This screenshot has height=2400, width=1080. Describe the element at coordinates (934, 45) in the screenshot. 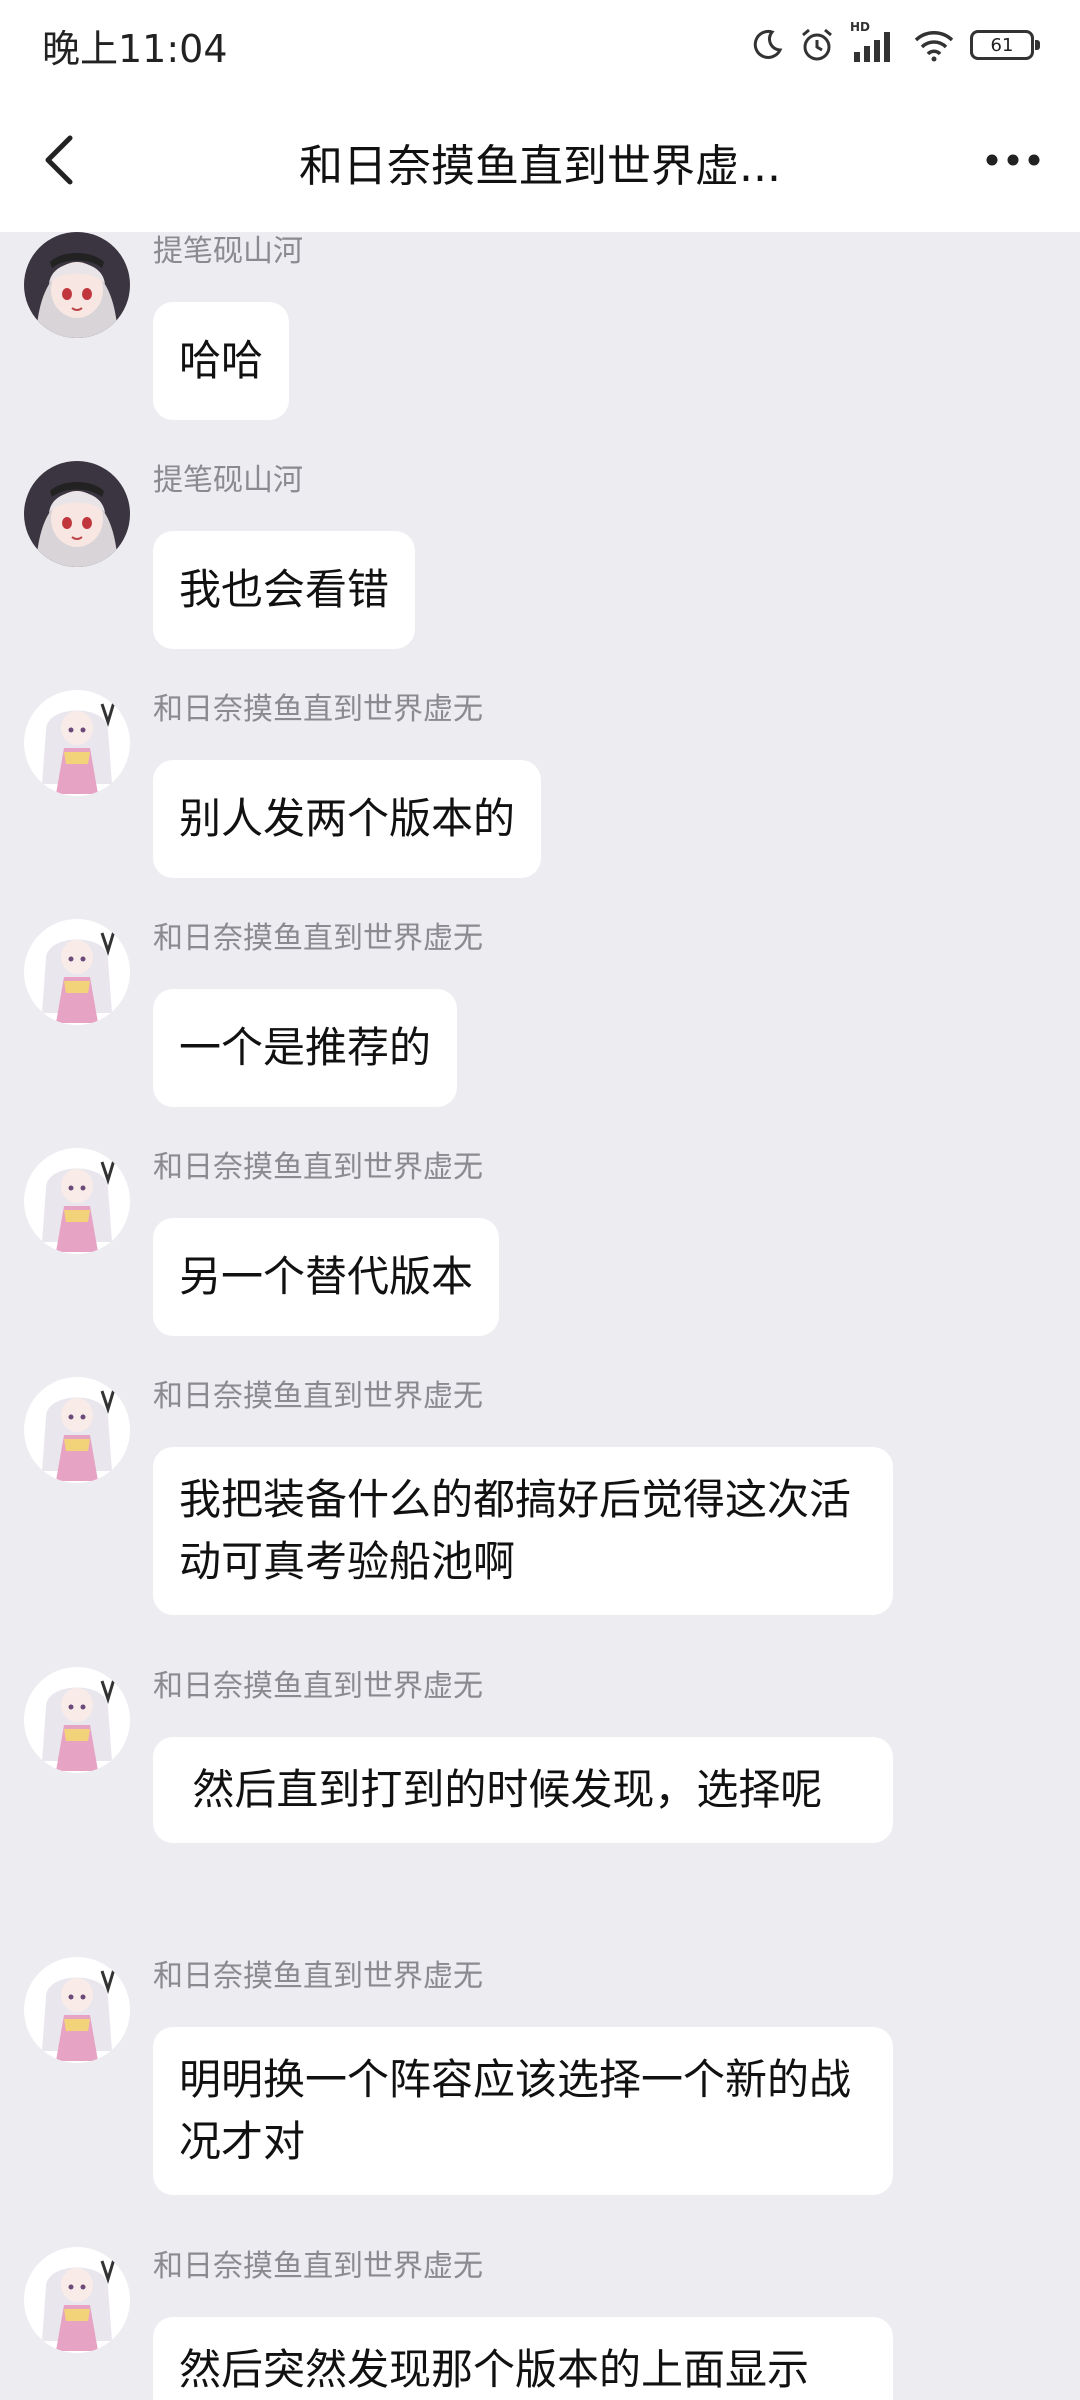

I see `wifi-icon` at that location.